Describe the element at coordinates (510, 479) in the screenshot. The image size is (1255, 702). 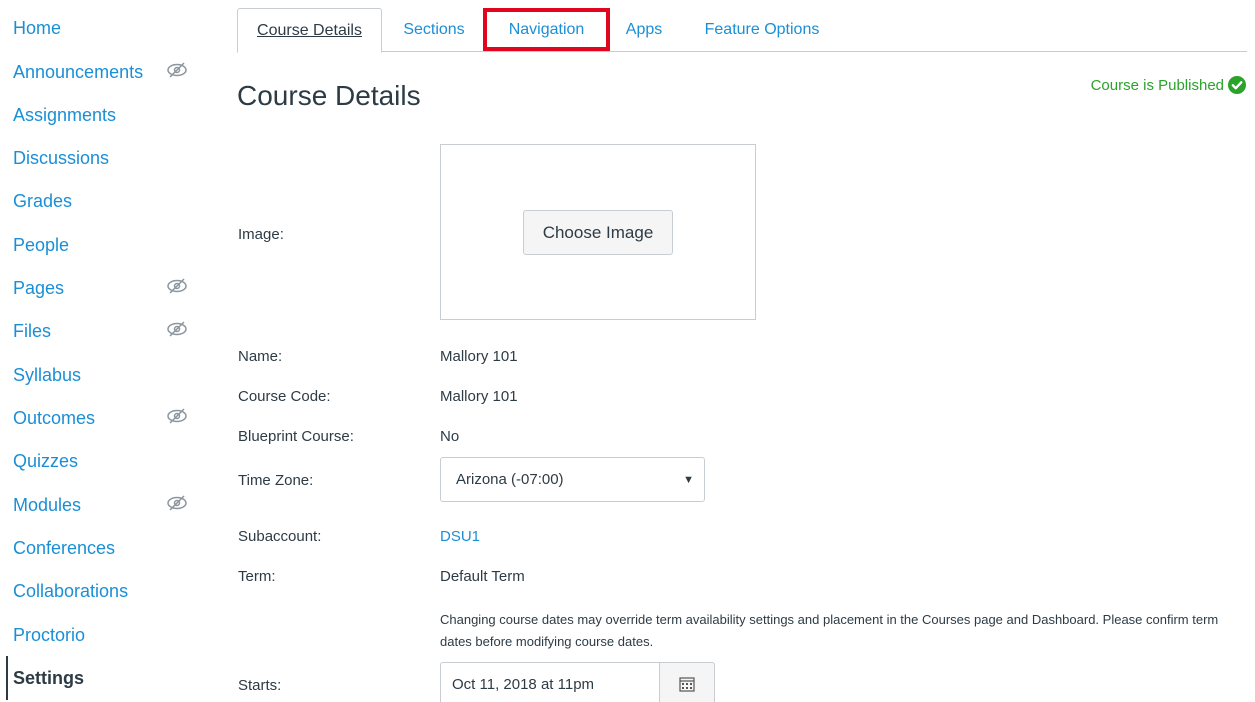
I see `time-zone-value: Arizona (-07:00)` at that location.